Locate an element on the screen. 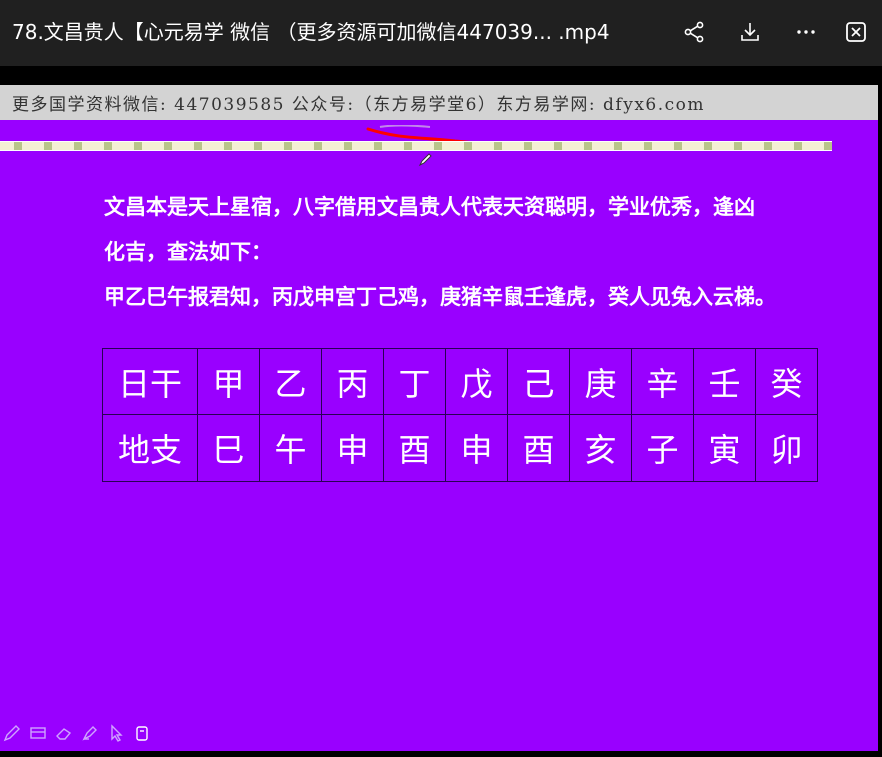 The image size is (882, 757). clear-tool-button is located at coordinates (142, 733).